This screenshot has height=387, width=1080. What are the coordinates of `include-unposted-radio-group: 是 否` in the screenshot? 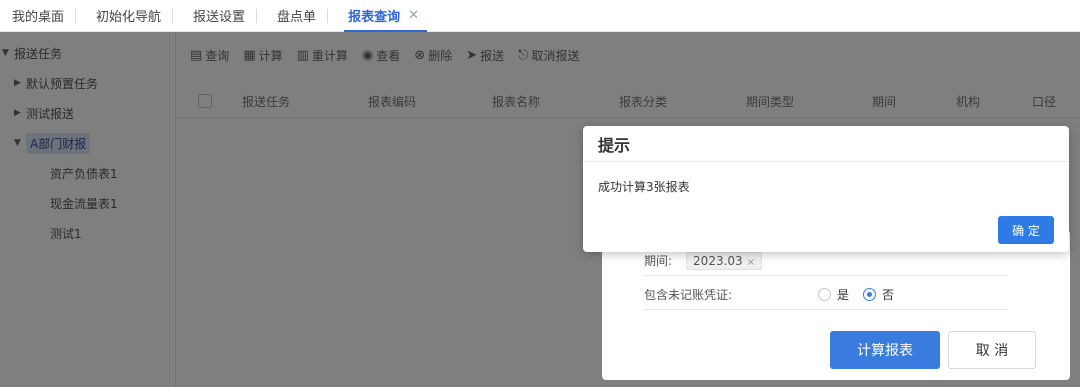 It's located at (863, 294).